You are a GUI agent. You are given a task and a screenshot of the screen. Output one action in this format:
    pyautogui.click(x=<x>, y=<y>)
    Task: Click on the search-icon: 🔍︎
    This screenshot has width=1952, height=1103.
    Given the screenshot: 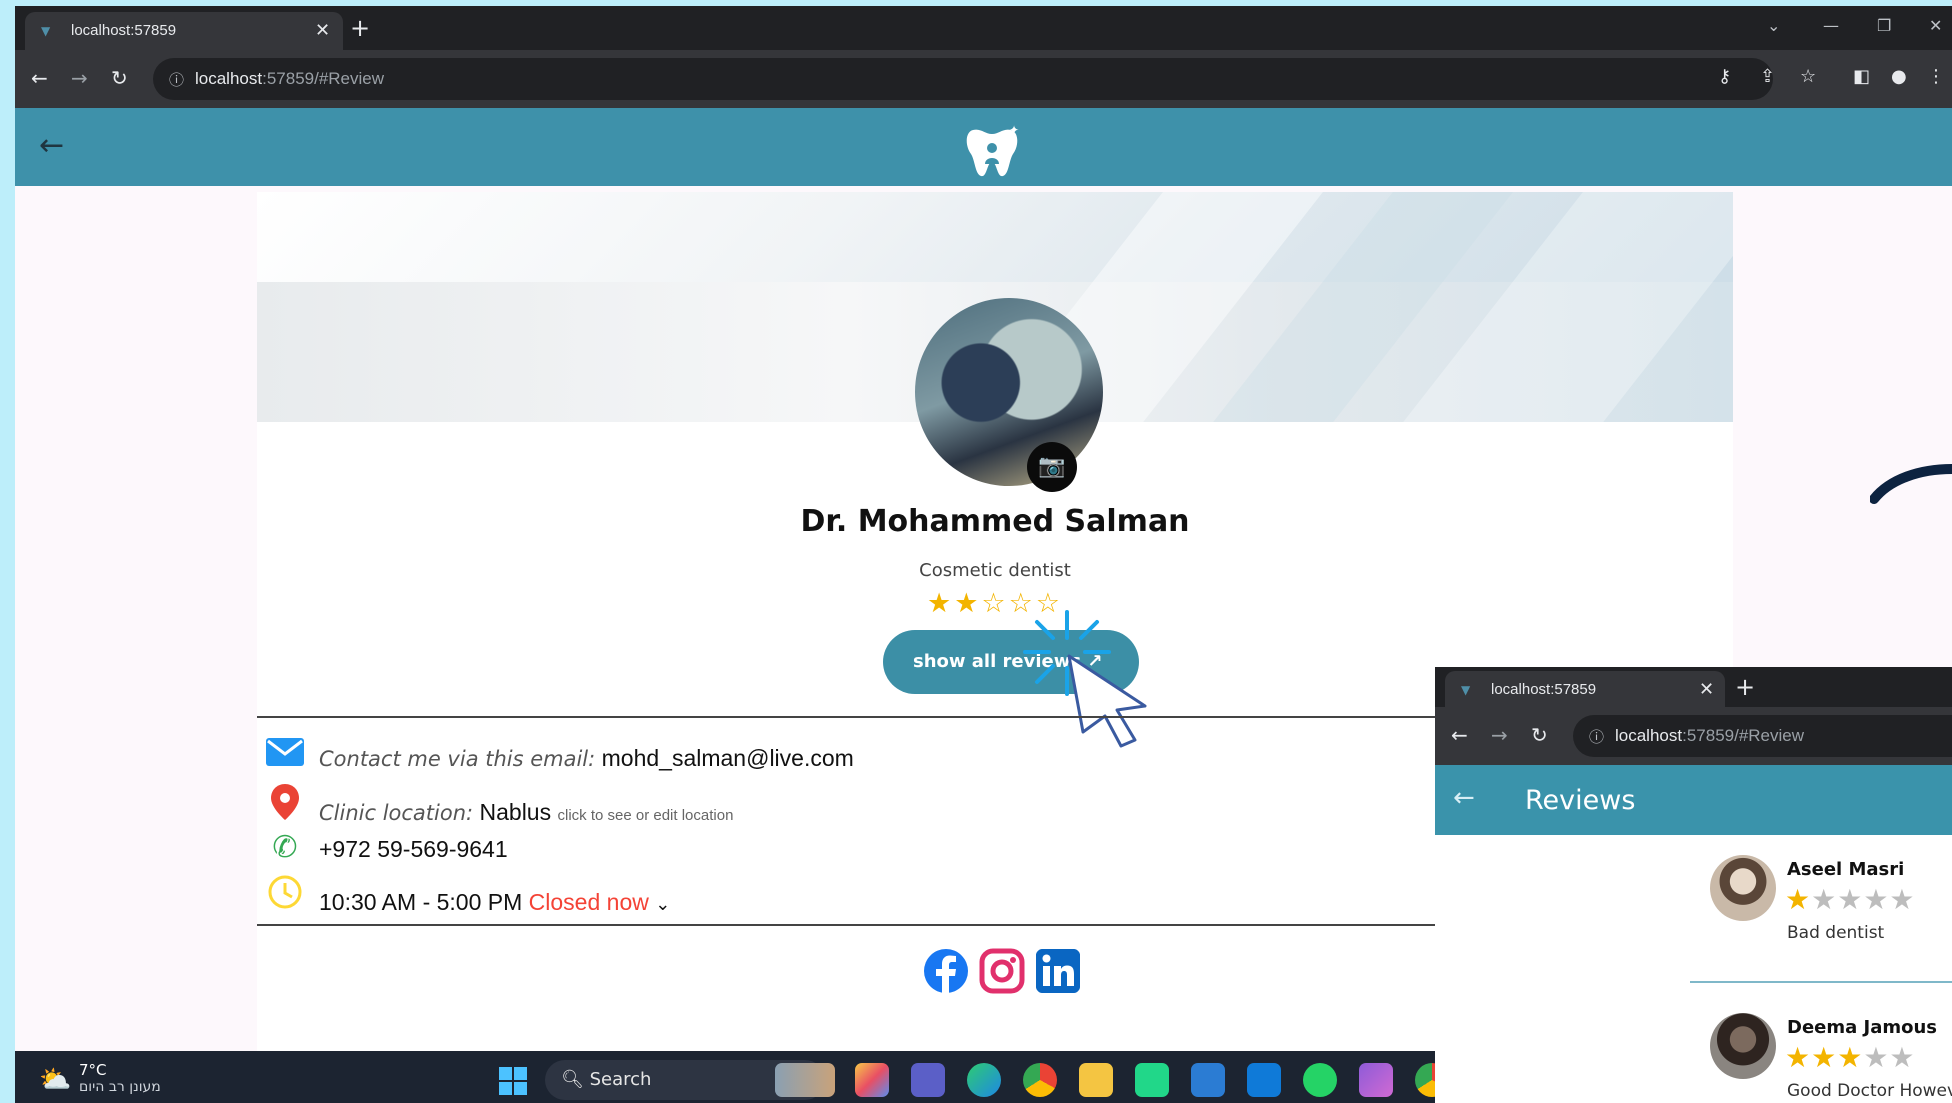 What is the action you would take?
    pyautogui.click(x=572, y=1079)
    